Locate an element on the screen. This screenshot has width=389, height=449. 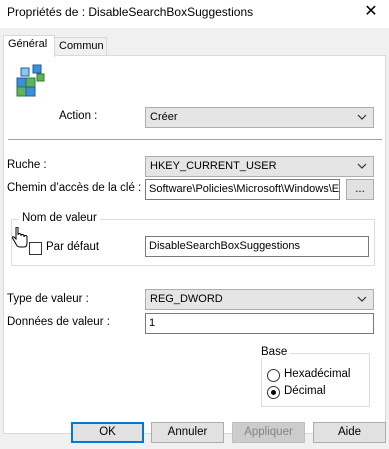
hand-cursor-icon is located at coordinates (19, 237).